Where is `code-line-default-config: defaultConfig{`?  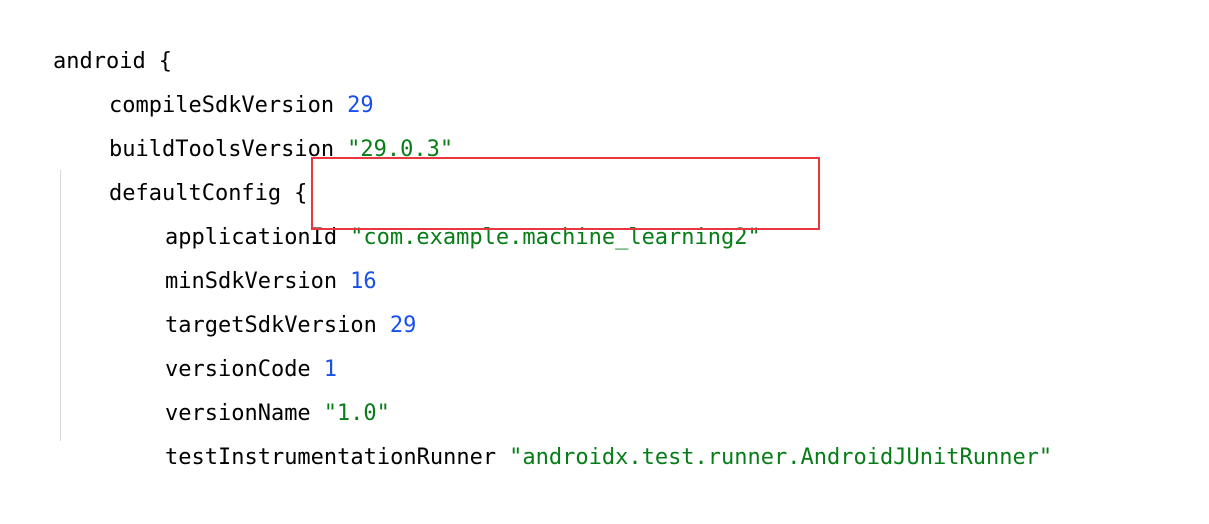 code-line-default-config: defaultConfig{ is located at coordinates (181, 167).